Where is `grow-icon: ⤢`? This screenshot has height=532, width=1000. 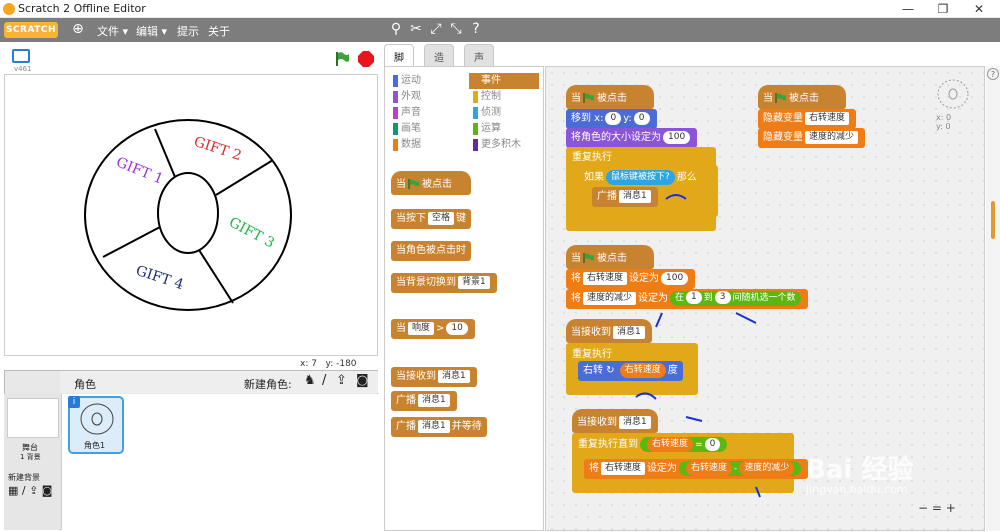 grow-icon: ⤢ is located at coordinates (436, 29).